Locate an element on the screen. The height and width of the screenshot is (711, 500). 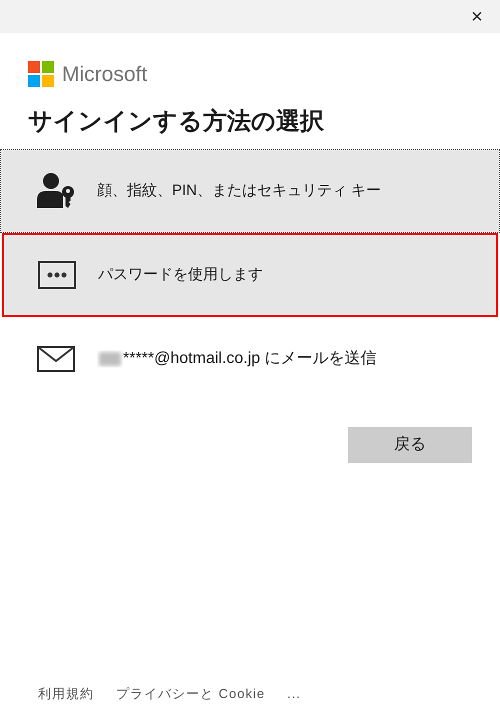
envelope-icon is located at coordinates (56, 359).